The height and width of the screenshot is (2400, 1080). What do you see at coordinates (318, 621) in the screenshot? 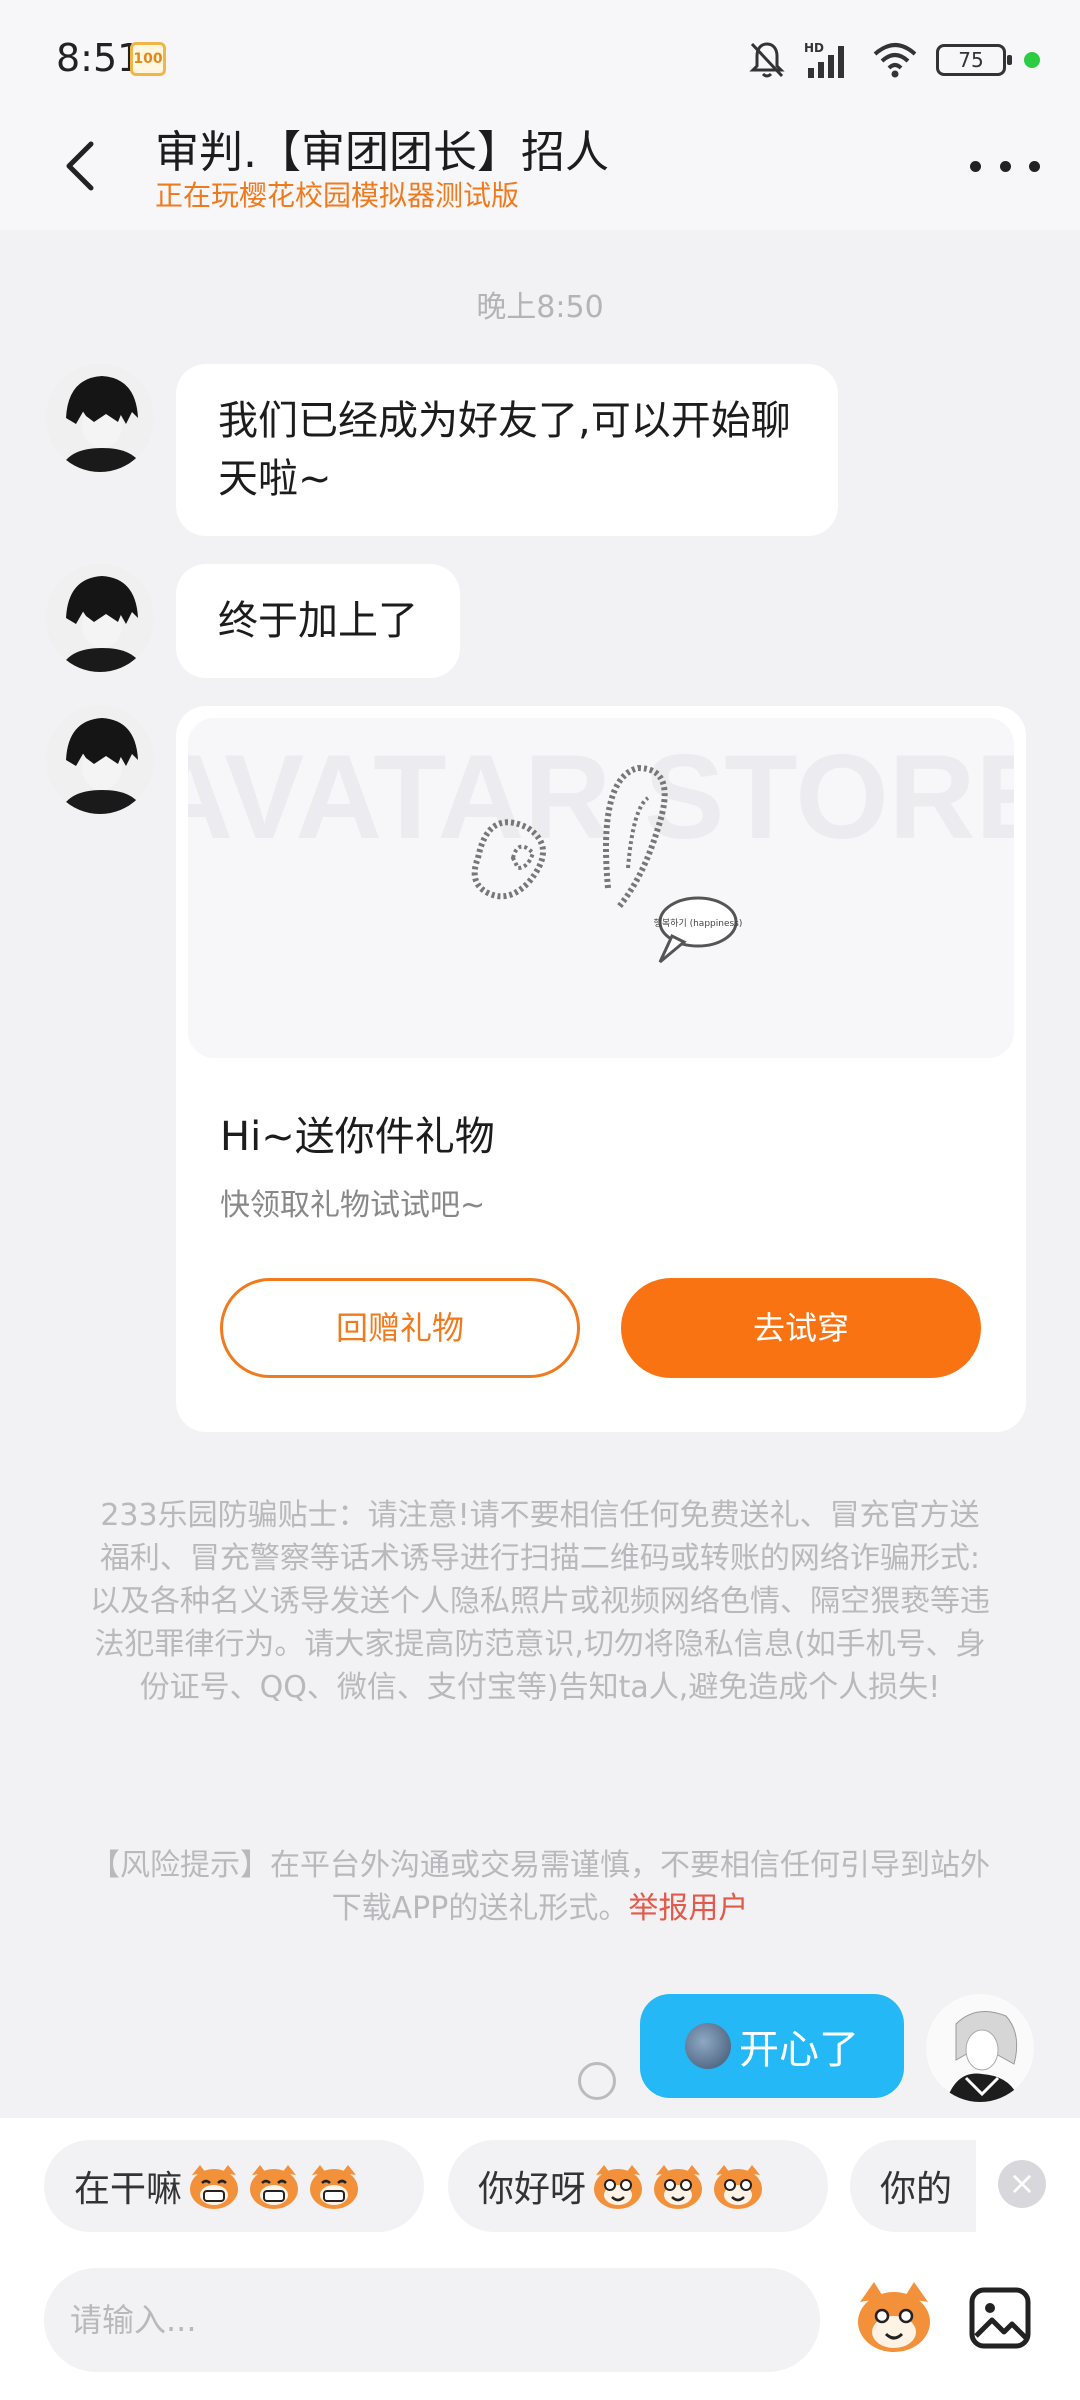
I see `message-bubble: 终于加上了` at bounding box center [318, 621].